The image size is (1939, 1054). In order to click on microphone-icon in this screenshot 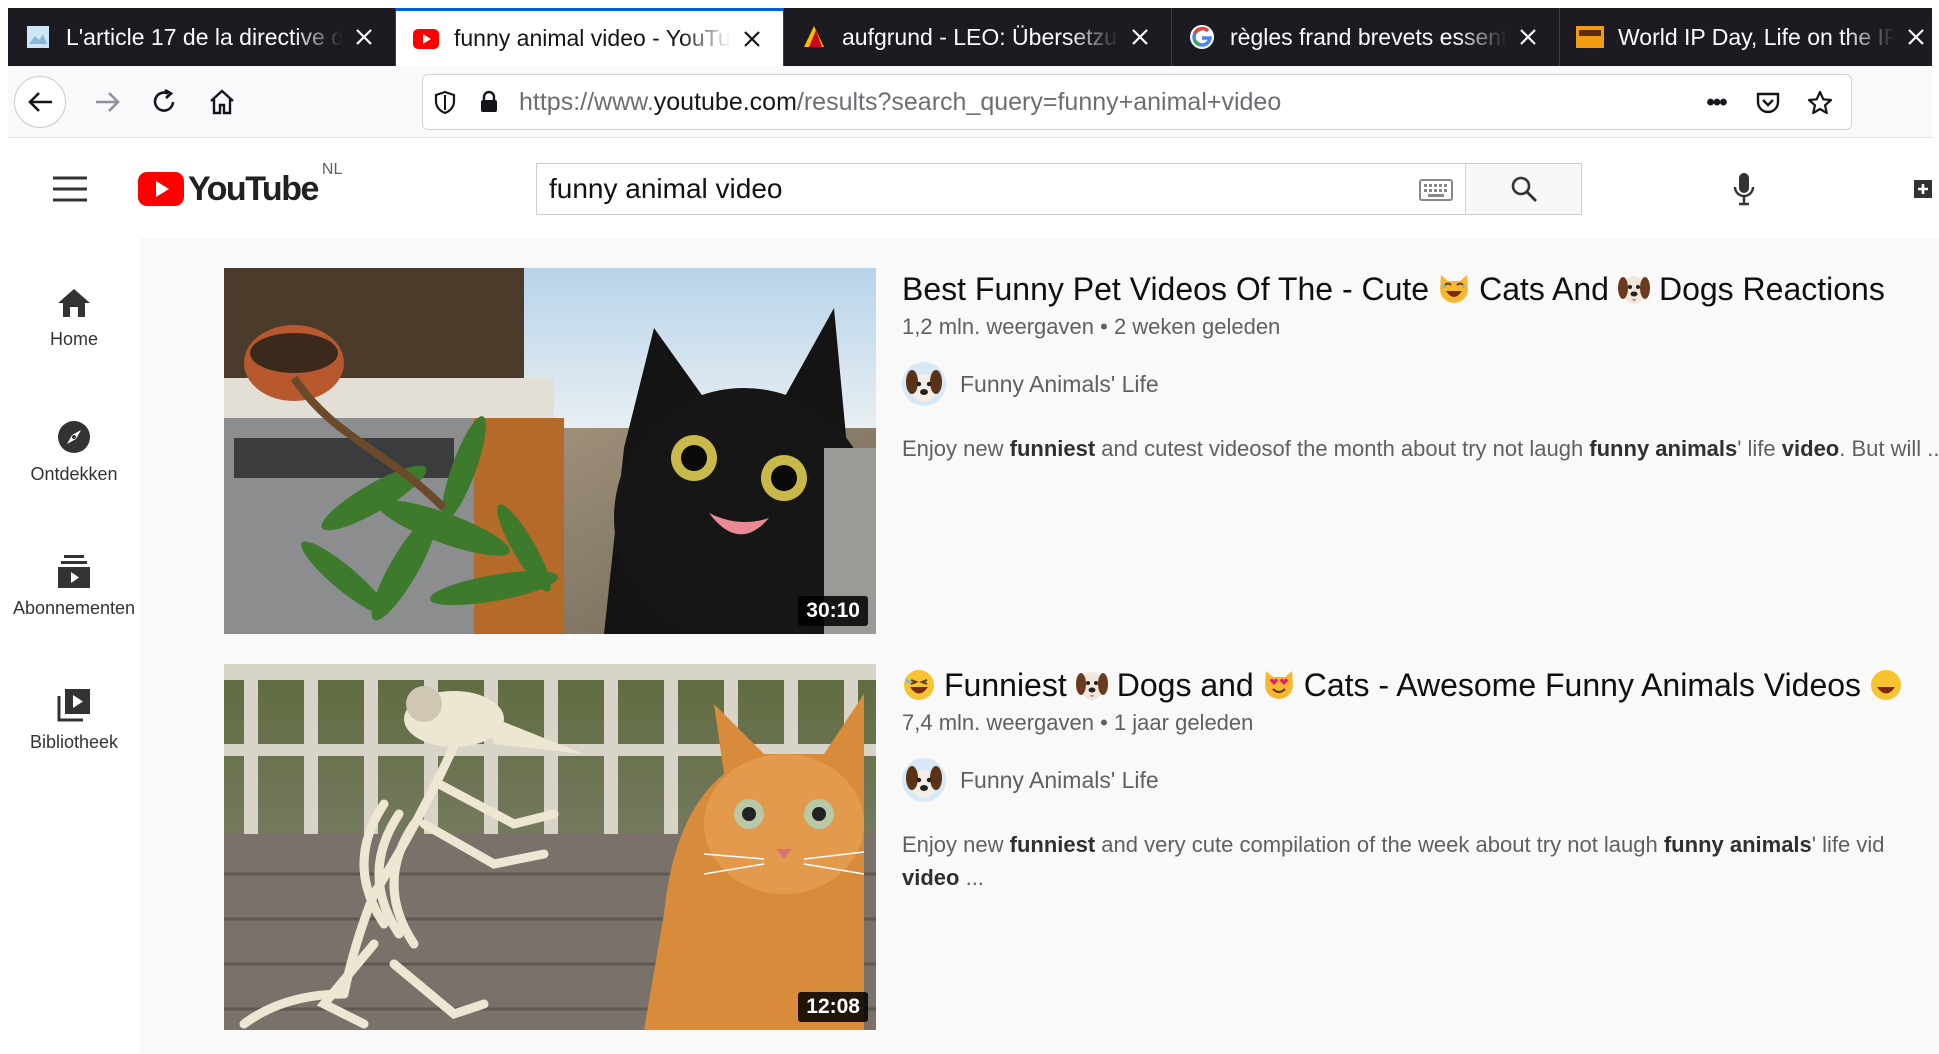, I will do `click(1744, 189)`.